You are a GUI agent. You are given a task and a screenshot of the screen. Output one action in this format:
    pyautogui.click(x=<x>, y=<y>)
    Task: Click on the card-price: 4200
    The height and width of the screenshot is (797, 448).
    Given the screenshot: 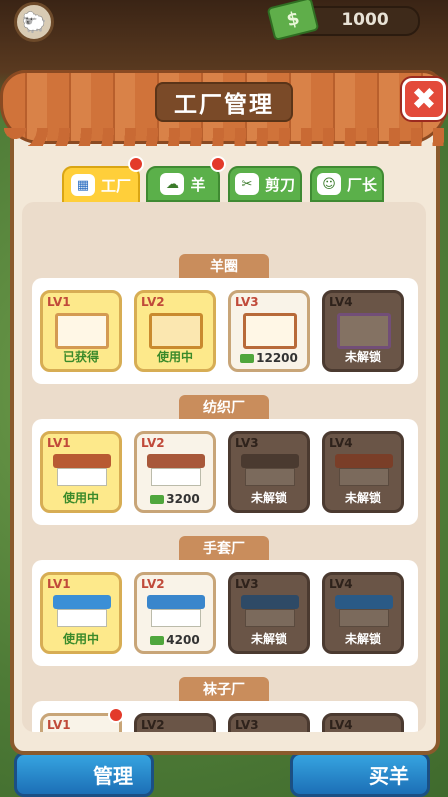 What is the action you would take?
    pyautogui.click(x=175, y=640)
    